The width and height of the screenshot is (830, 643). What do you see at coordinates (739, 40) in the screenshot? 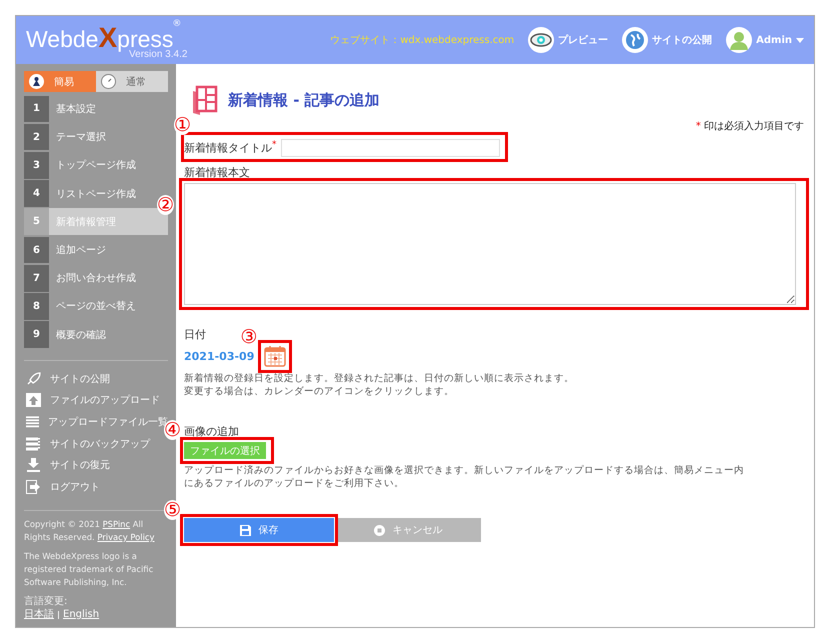
I see `user-icon` at bounding box center [739, 40].